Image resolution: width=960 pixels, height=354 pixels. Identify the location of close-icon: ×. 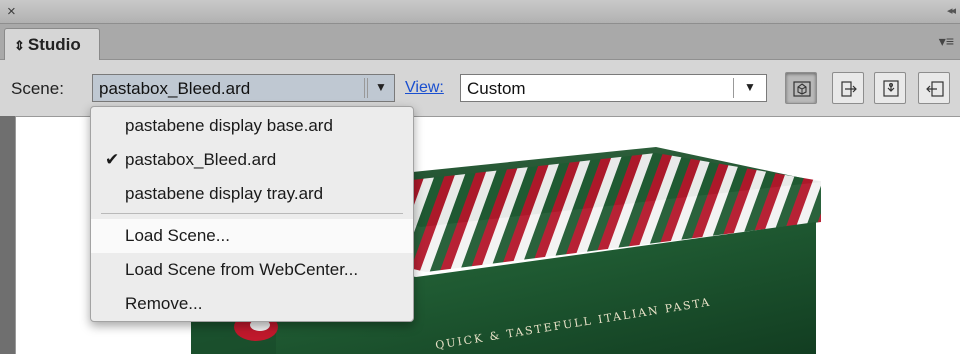
(11, 11).